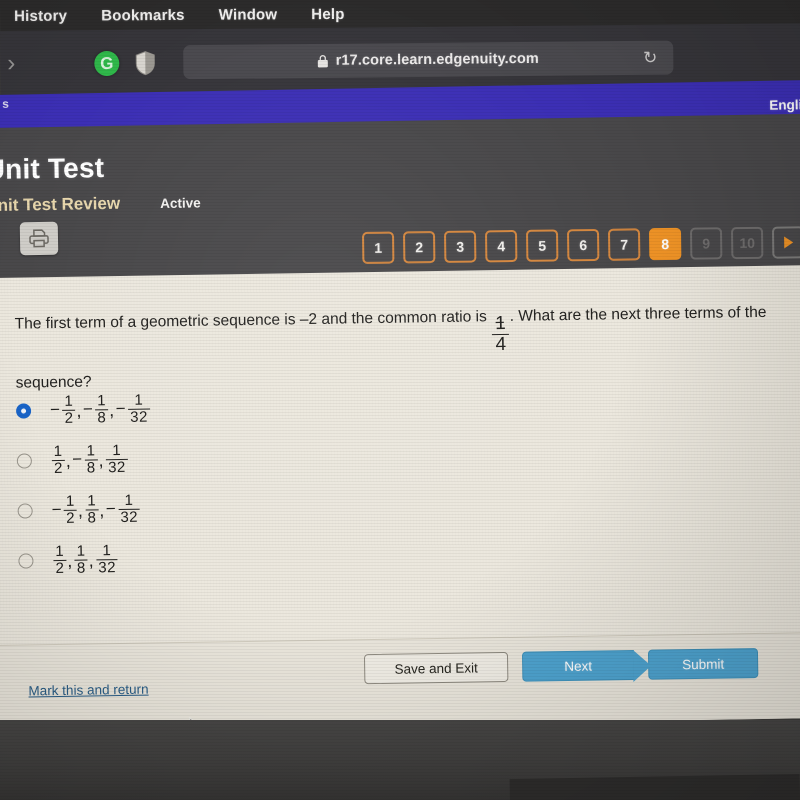 Image resolution: width=800 pixels, height=800 pixels. Describe the element at coordinates (578, 666) in the screenshot. I see `next-label: Next` at that location.